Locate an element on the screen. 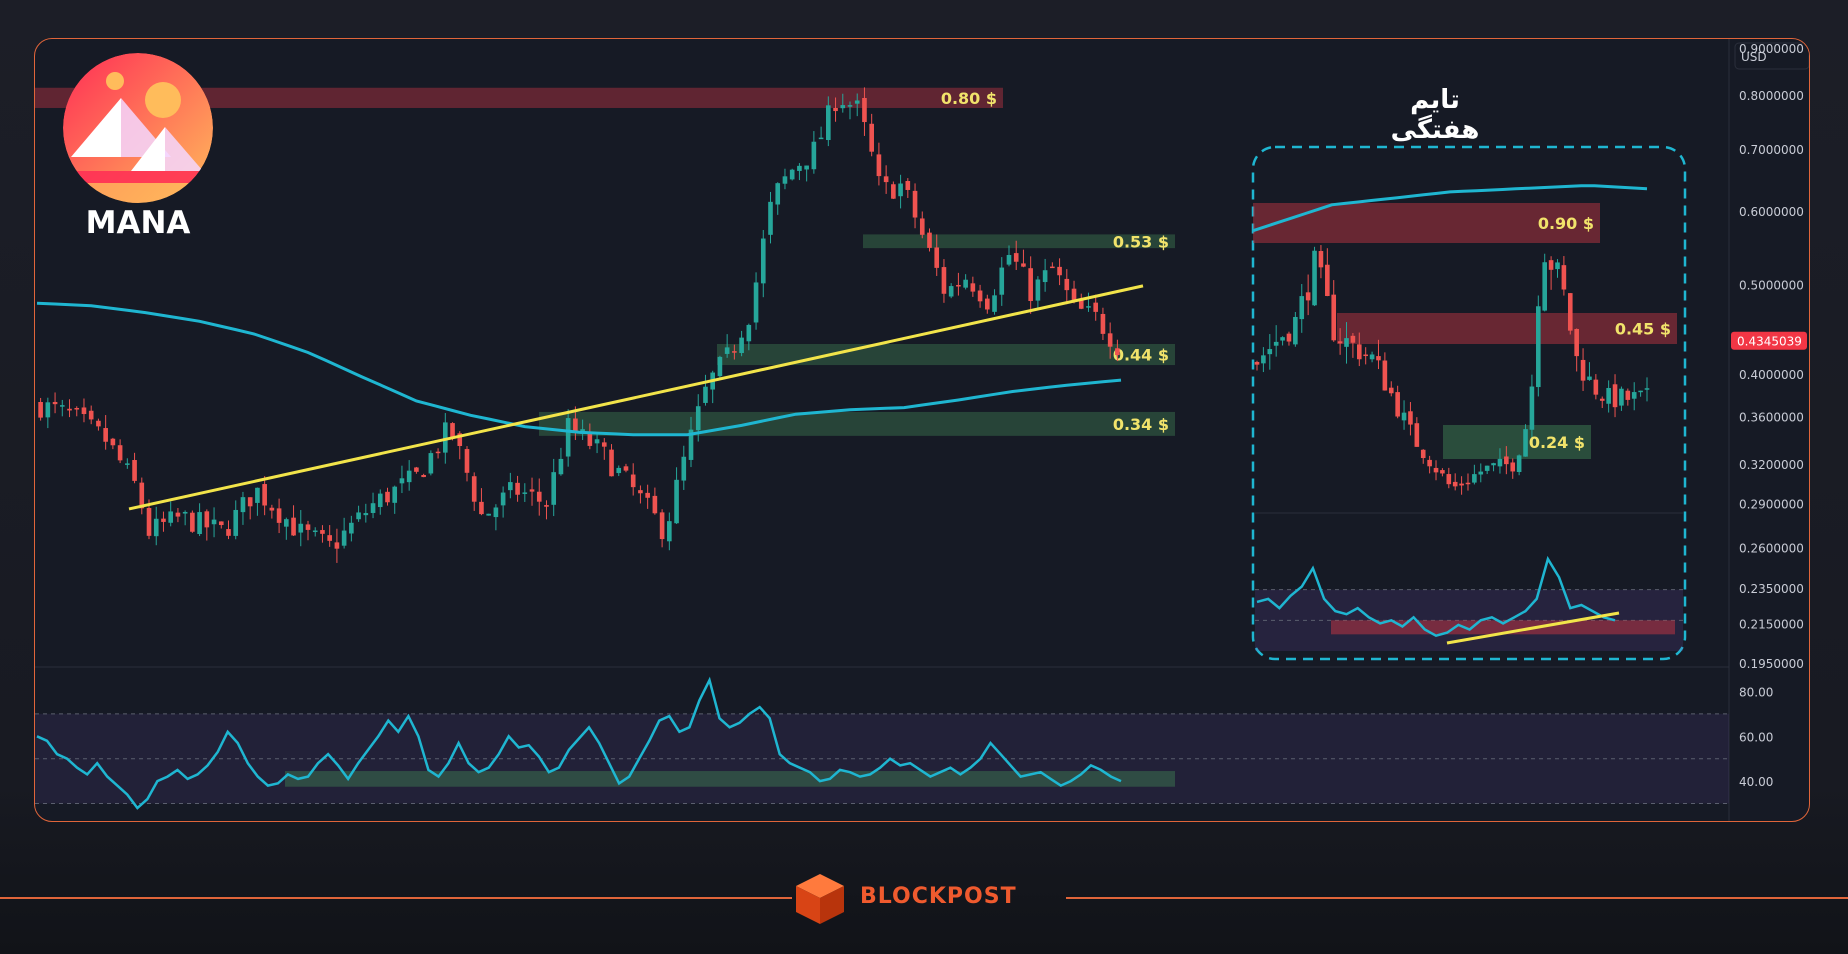 Image resolution: width=1848 pixels, height=954 pixels. asset-ticker: MANA is located at coordinates (138, 223).